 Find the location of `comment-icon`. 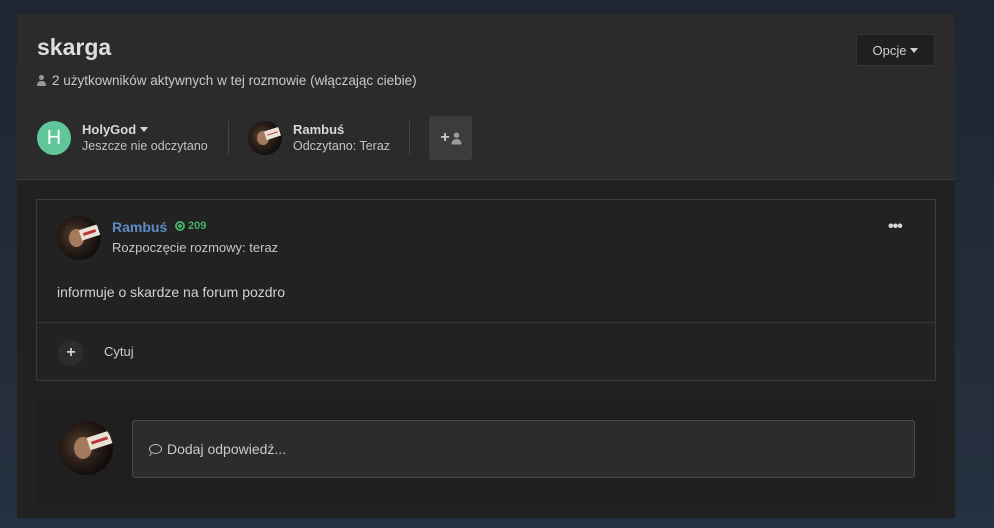

comment-icon is located at coordinates (155, 449).